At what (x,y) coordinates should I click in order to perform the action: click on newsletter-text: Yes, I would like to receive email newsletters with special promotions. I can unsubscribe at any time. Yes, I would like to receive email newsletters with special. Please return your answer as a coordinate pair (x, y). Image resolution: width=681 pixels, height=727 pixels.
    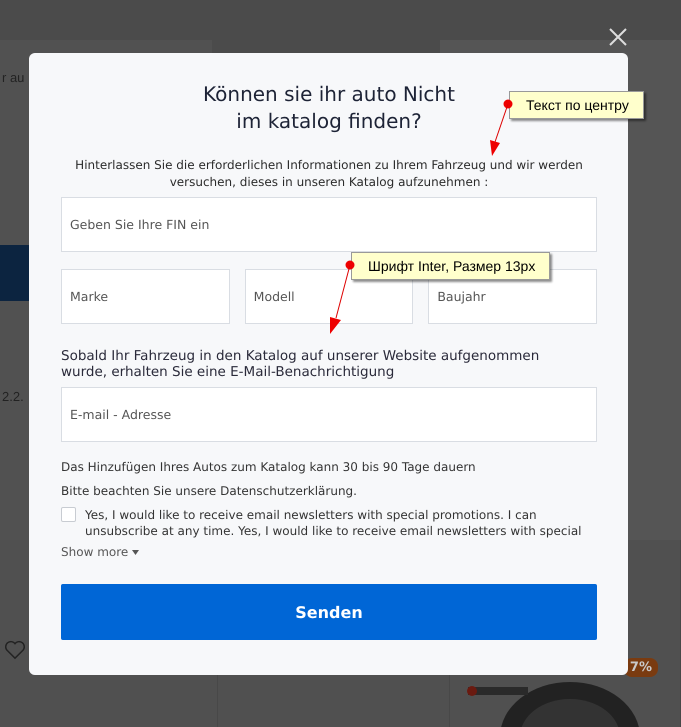
    Looking at the image, I should click on (334, 523).